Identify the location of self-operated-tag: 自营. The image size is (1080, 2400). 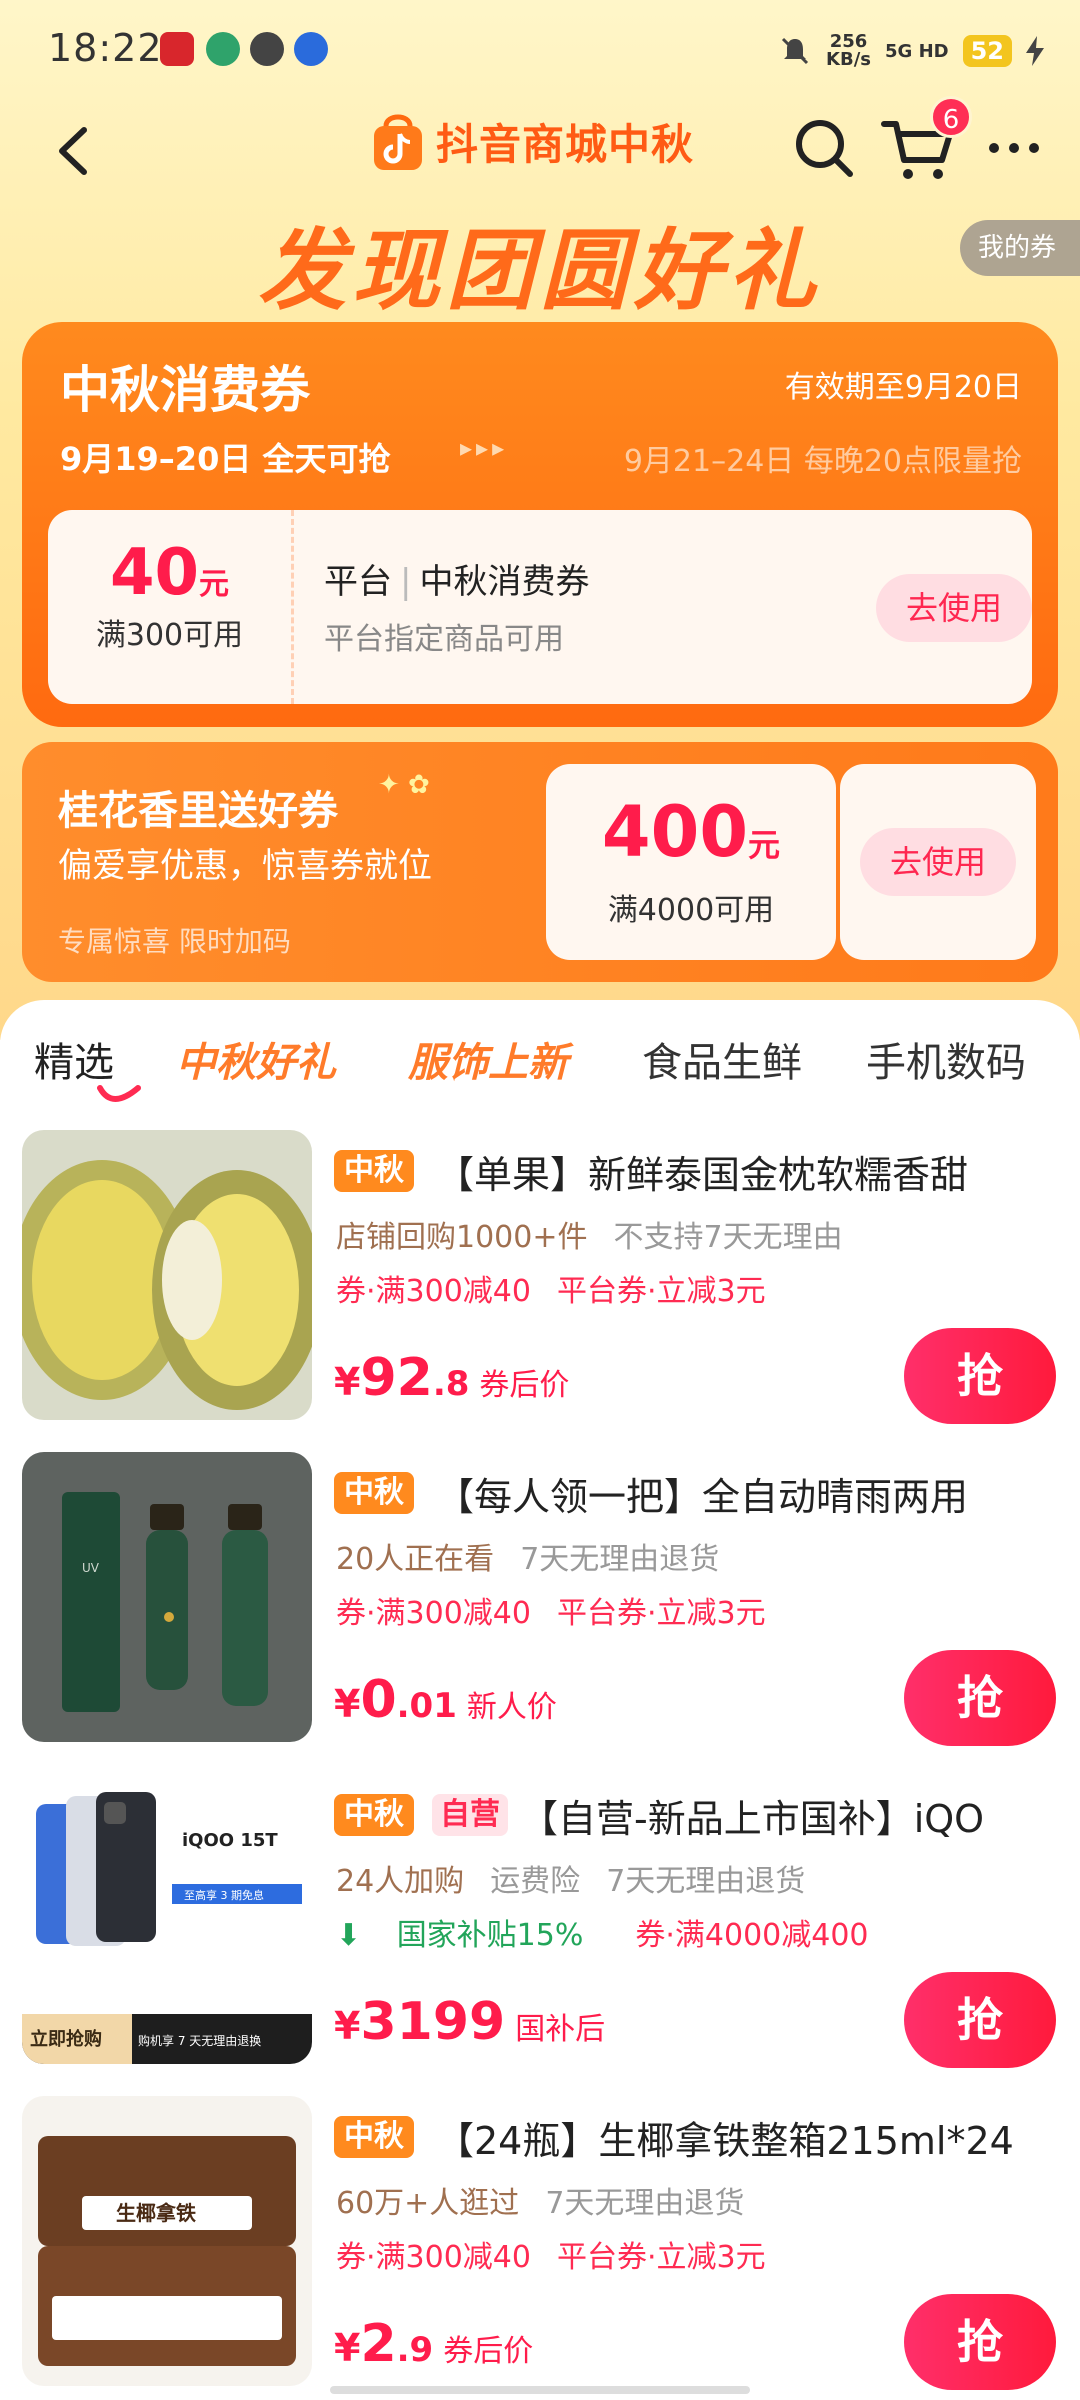
(470, 1815).